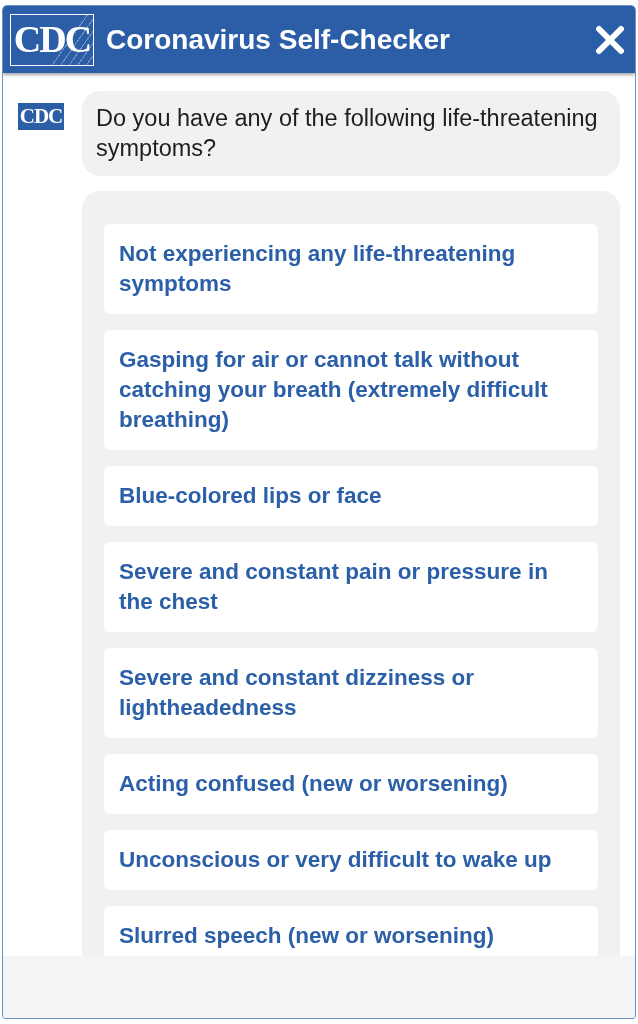  What do you see at coordinates (351, 693) in the screenshot?
I see `answer-option: Severe and constant dizziness or lightheadedness` at bounding box center [351, 693].